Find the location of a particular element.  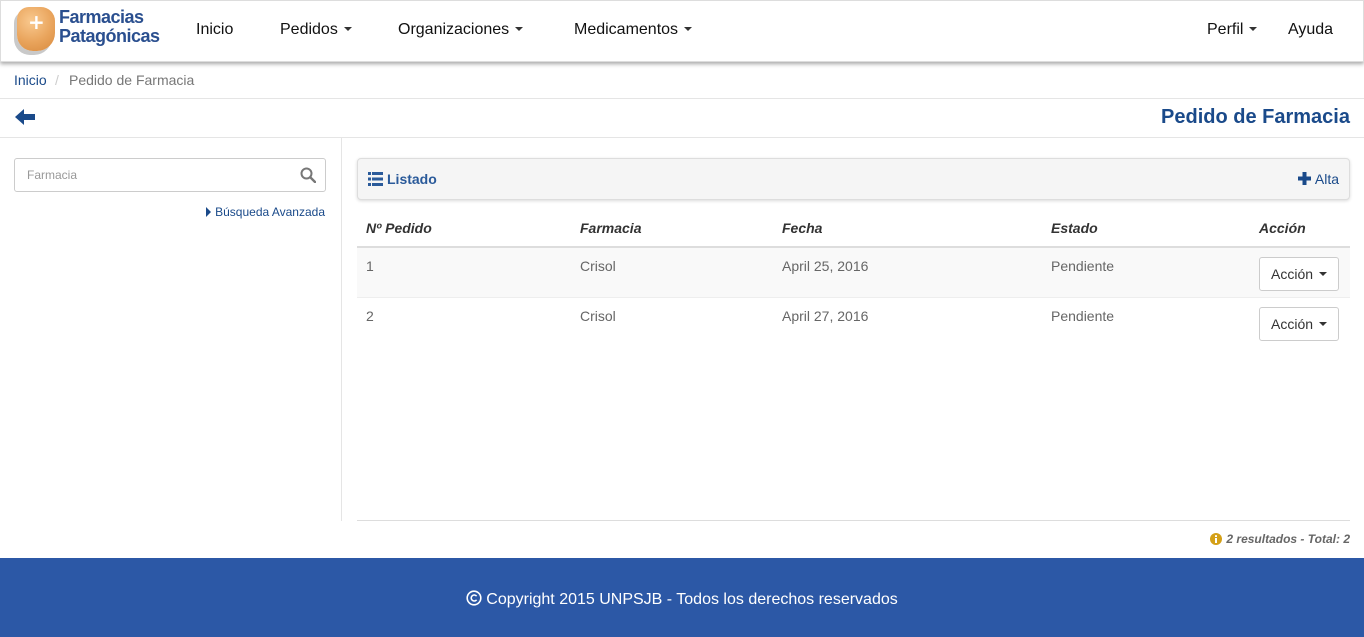

nav-perfil-label: Perfil is located at coordinates (1225, 29).